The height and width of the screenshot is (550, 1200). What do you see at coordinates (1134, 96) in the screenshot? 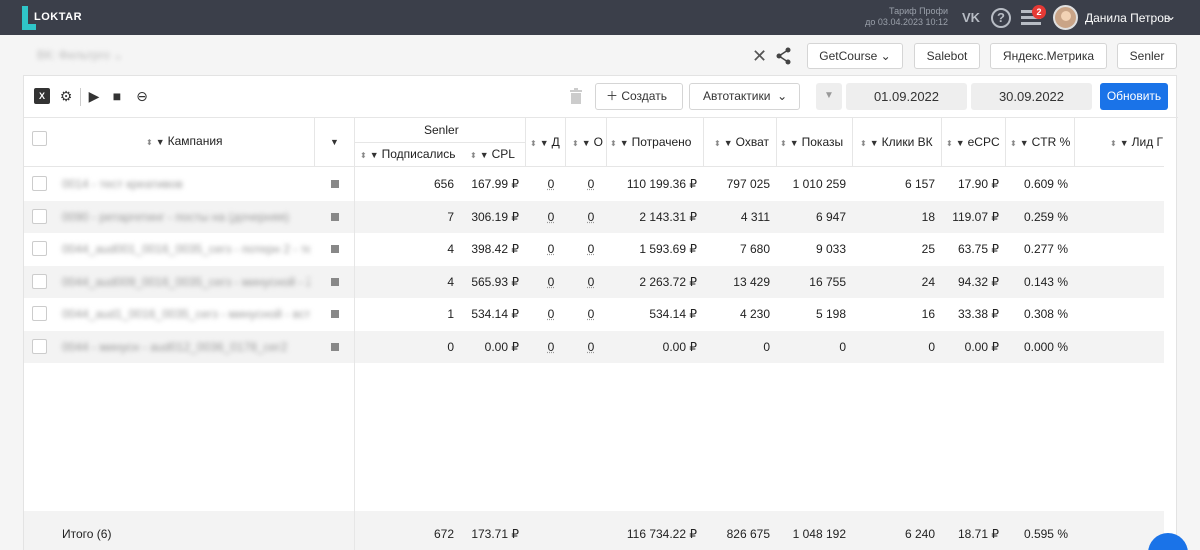
I see `refresh-button: Обновить` at bounding box center [1134, 96].